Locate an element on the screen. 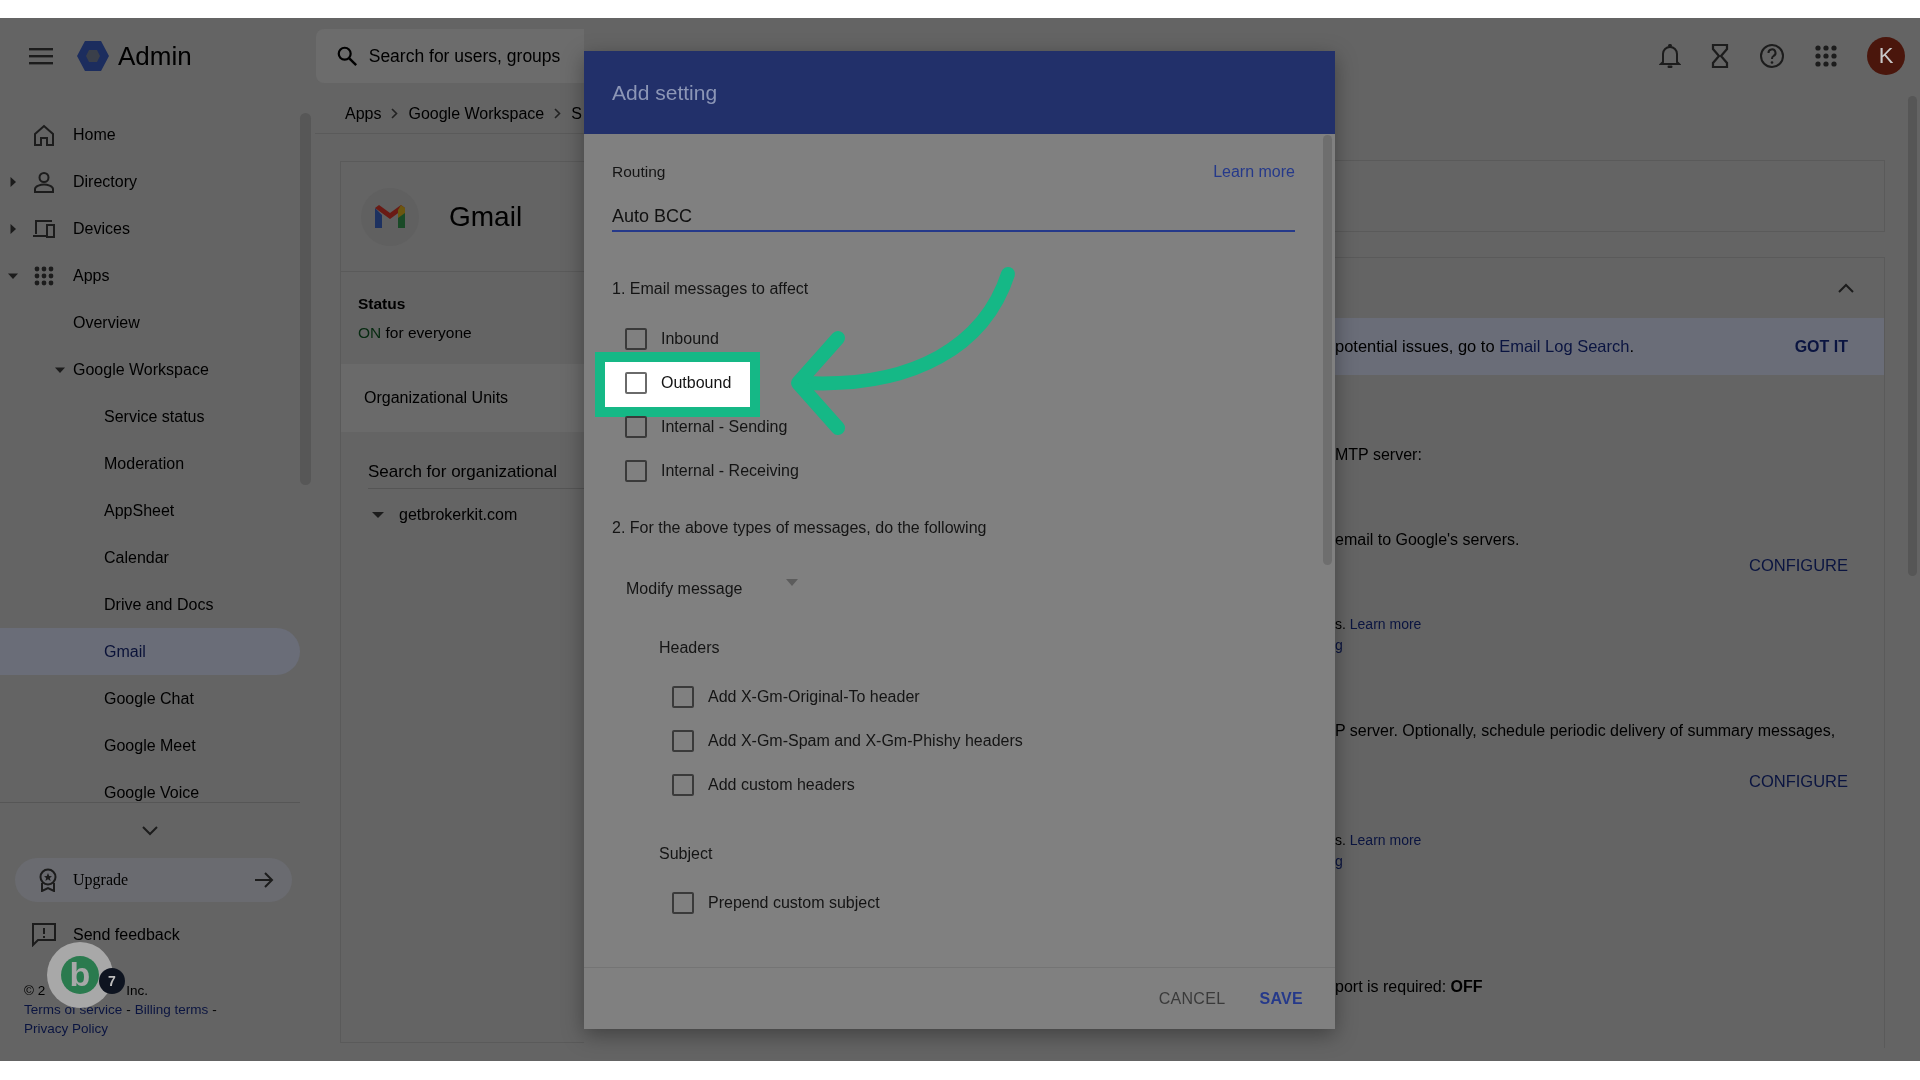  name-field: Auto BCC is located at coordinates (953, 219).